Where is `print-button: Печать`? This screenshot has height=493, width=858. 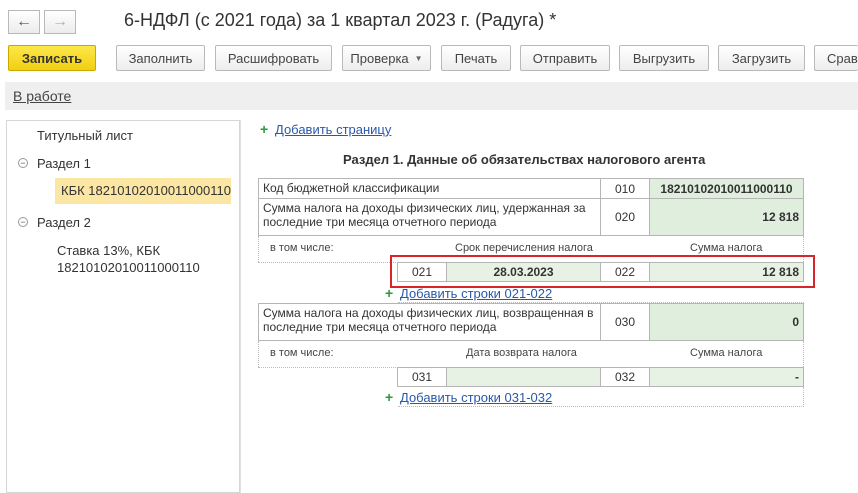
print-button: Печать is located at coordinates (476, 58).